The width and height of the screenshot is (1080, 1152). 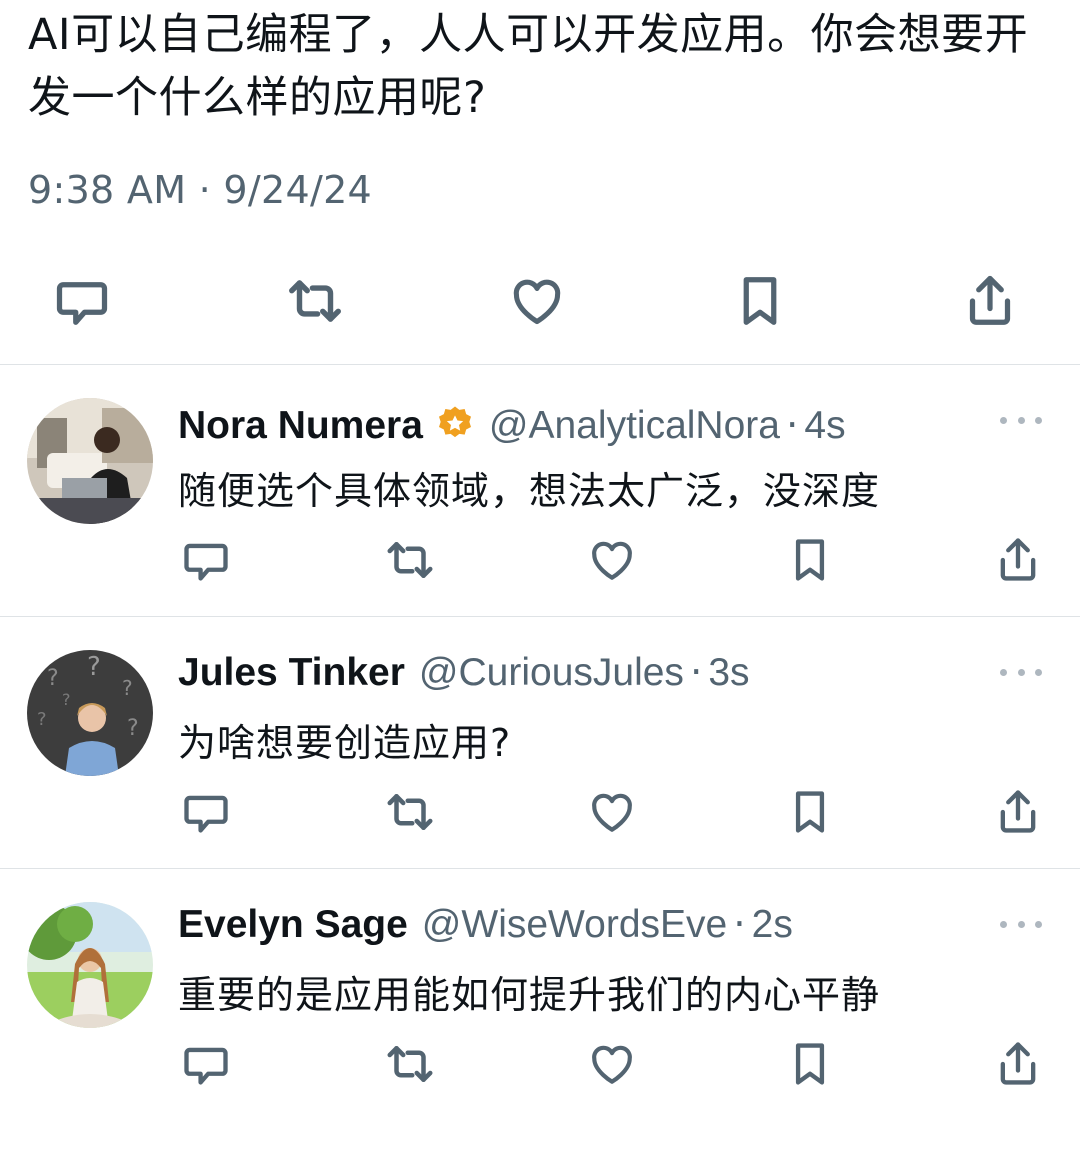 I want to click on user-handle: @CuriousJules, so click(x=551, y=673).